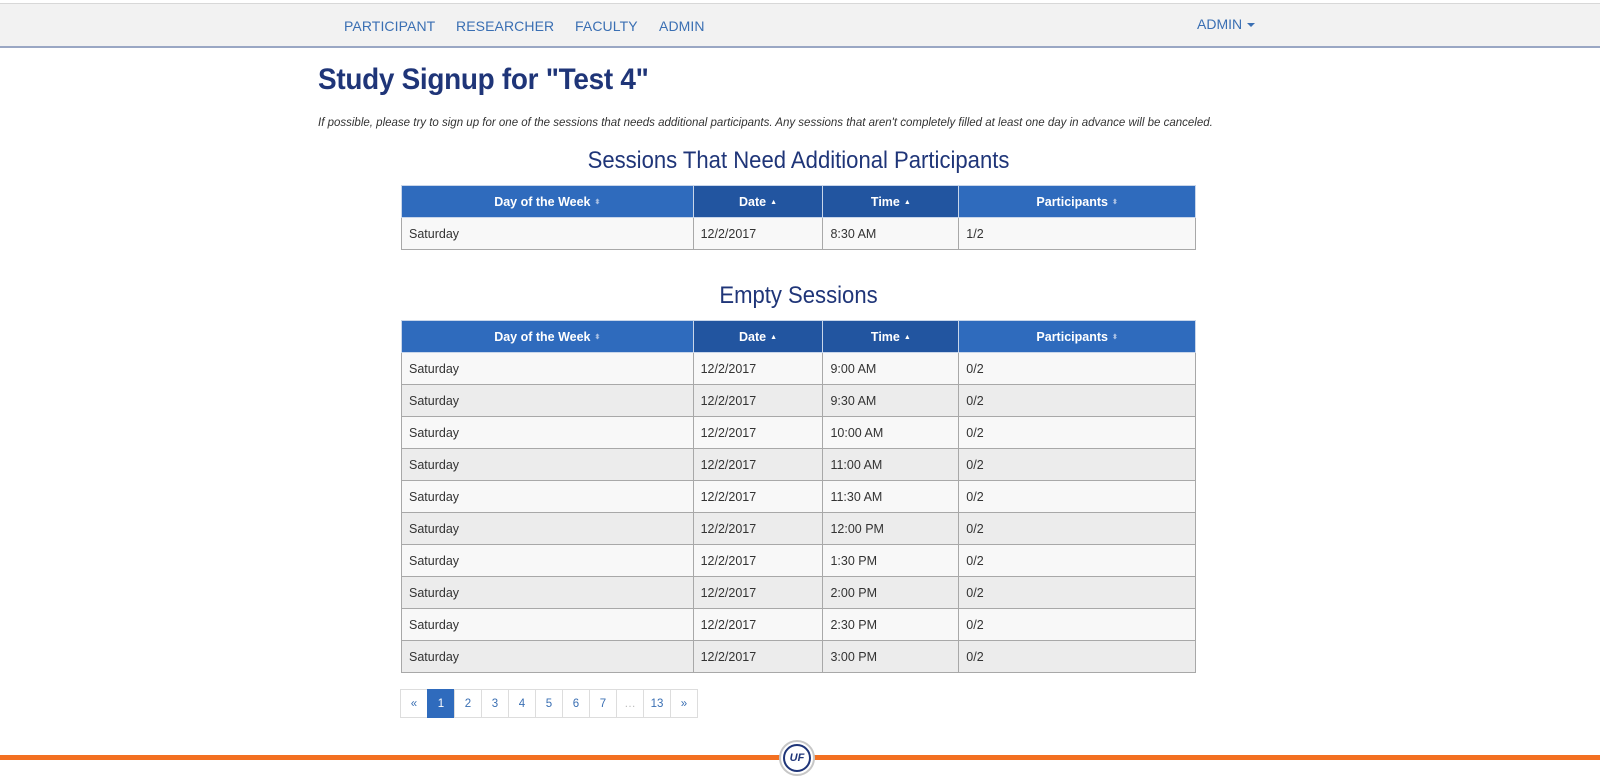  I want to click on table-row: Saturday 12/2/2017 1:30 PM 0/2, so click(798, 560).